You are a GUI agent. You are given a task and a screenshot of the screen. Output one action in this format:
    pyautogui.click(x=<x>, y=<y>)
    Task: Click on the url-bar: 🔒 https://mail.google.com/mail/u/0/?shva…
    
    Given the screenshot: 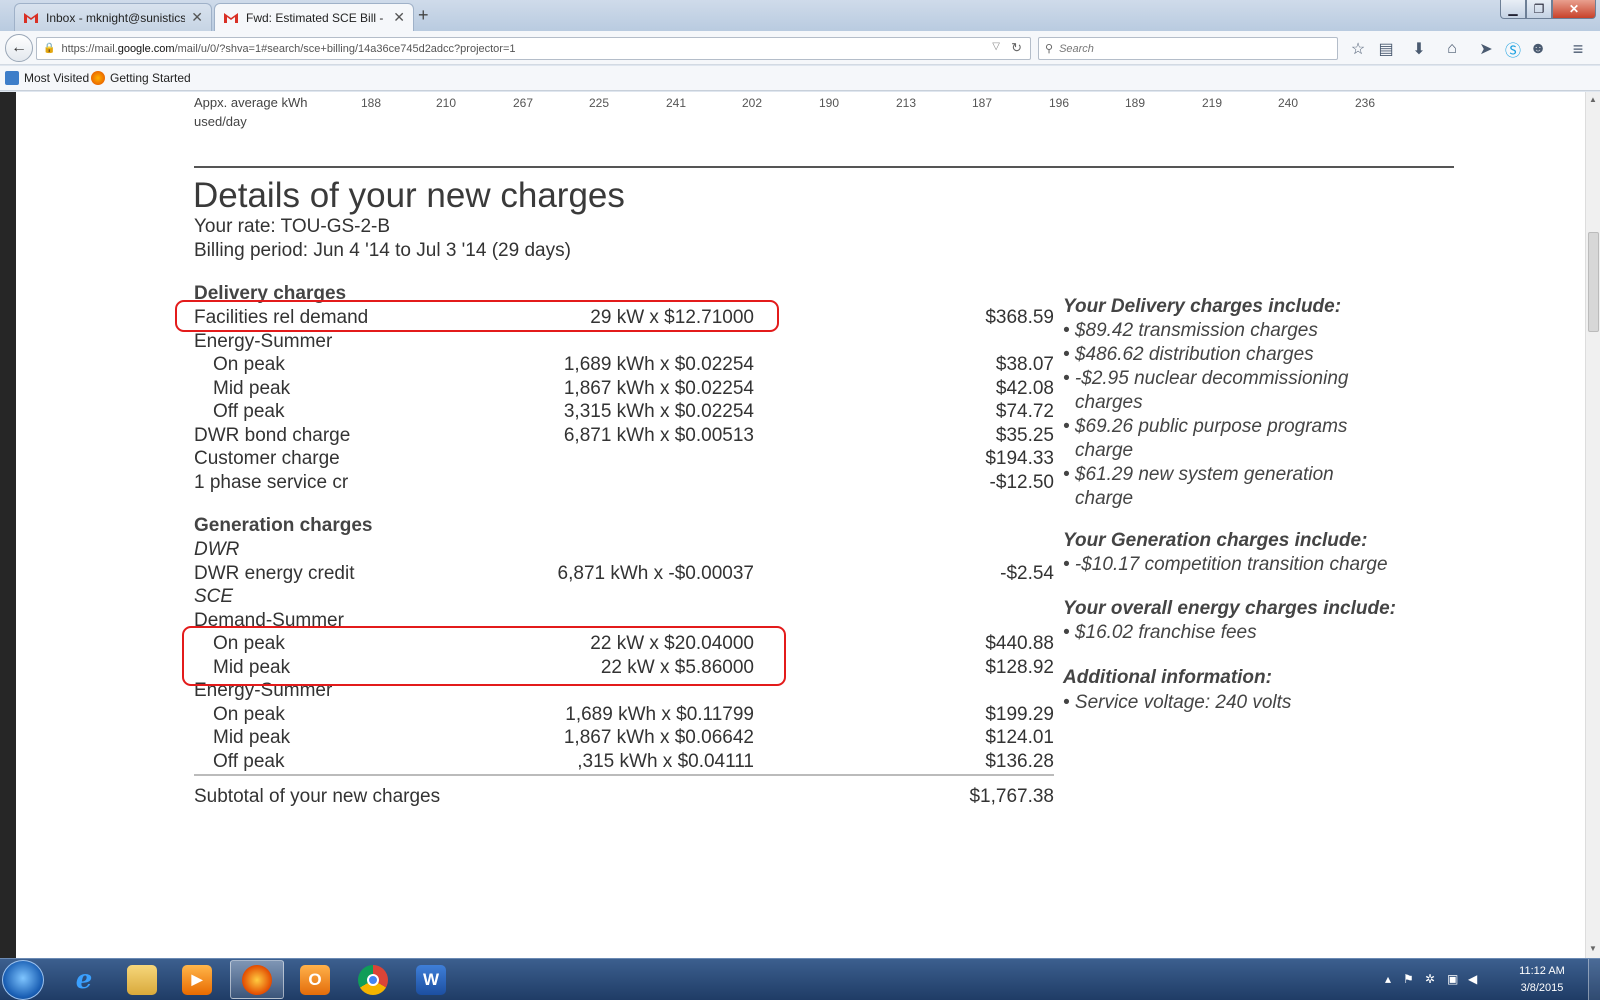 What is the action you would take?
    pyautogui.click(x=533, y=48)
    